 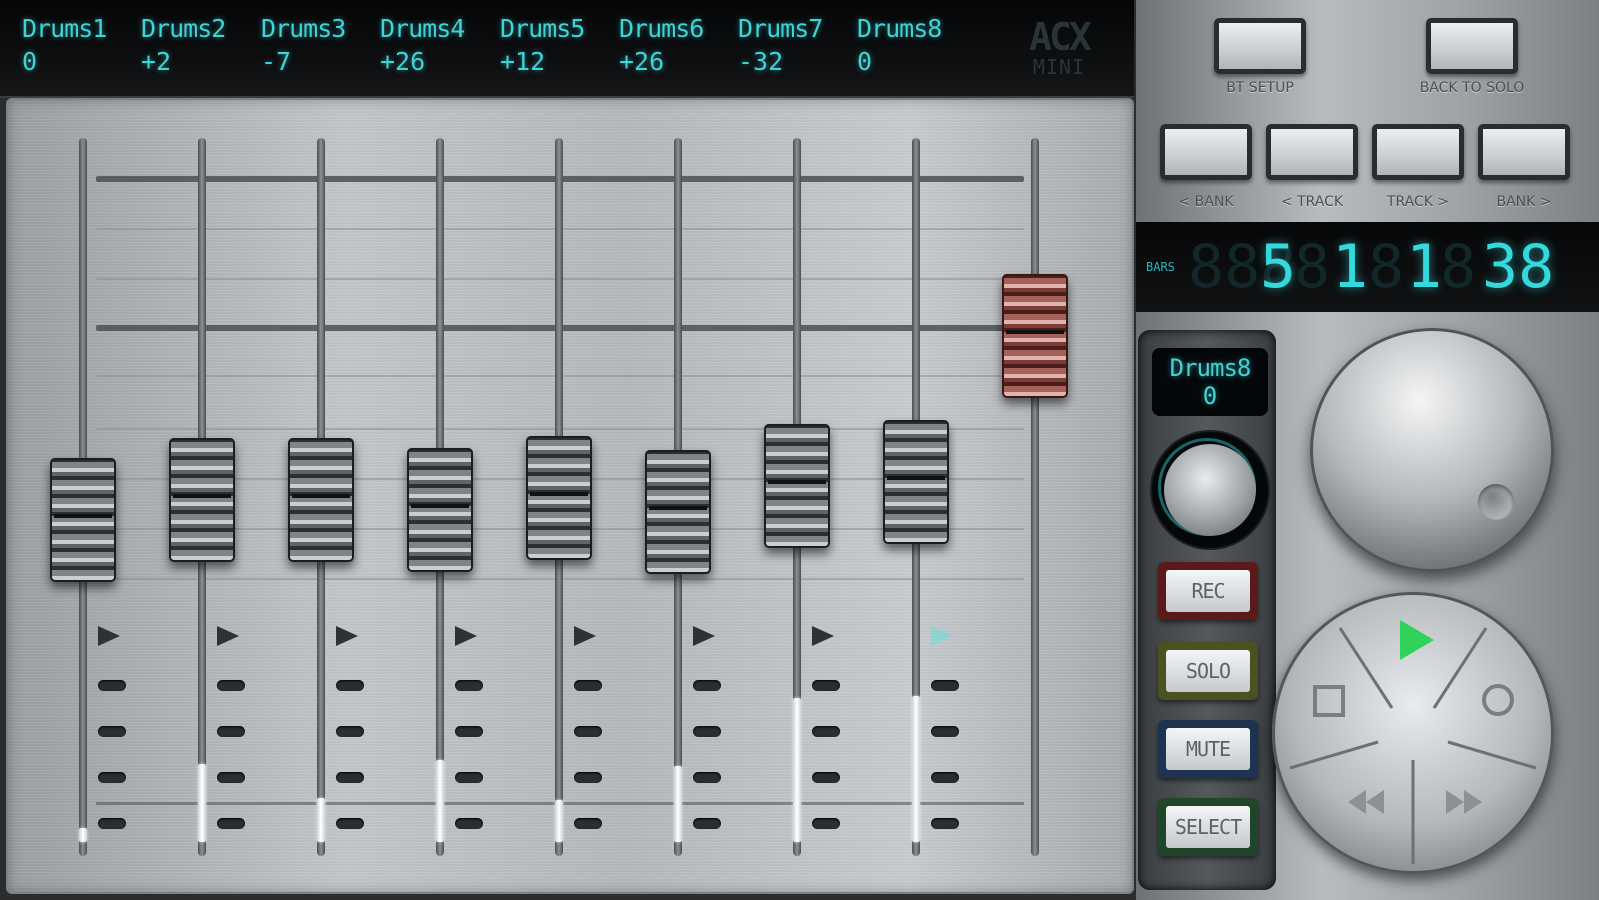 I want to click on rec-button: REC, so click(x=1208, y=591).